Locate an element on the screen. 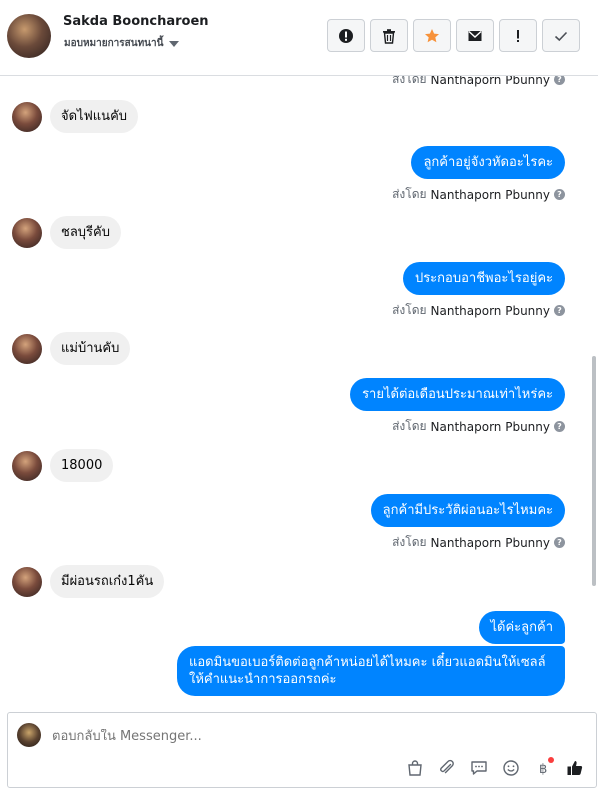  caret-down-icon is located at coordinates (174, 43).